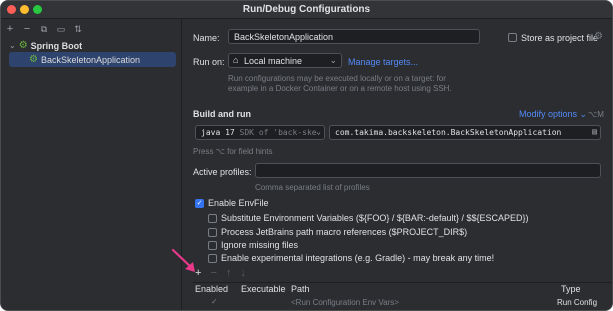  I want to click on folder-icon: ▭, so click(61, 29).